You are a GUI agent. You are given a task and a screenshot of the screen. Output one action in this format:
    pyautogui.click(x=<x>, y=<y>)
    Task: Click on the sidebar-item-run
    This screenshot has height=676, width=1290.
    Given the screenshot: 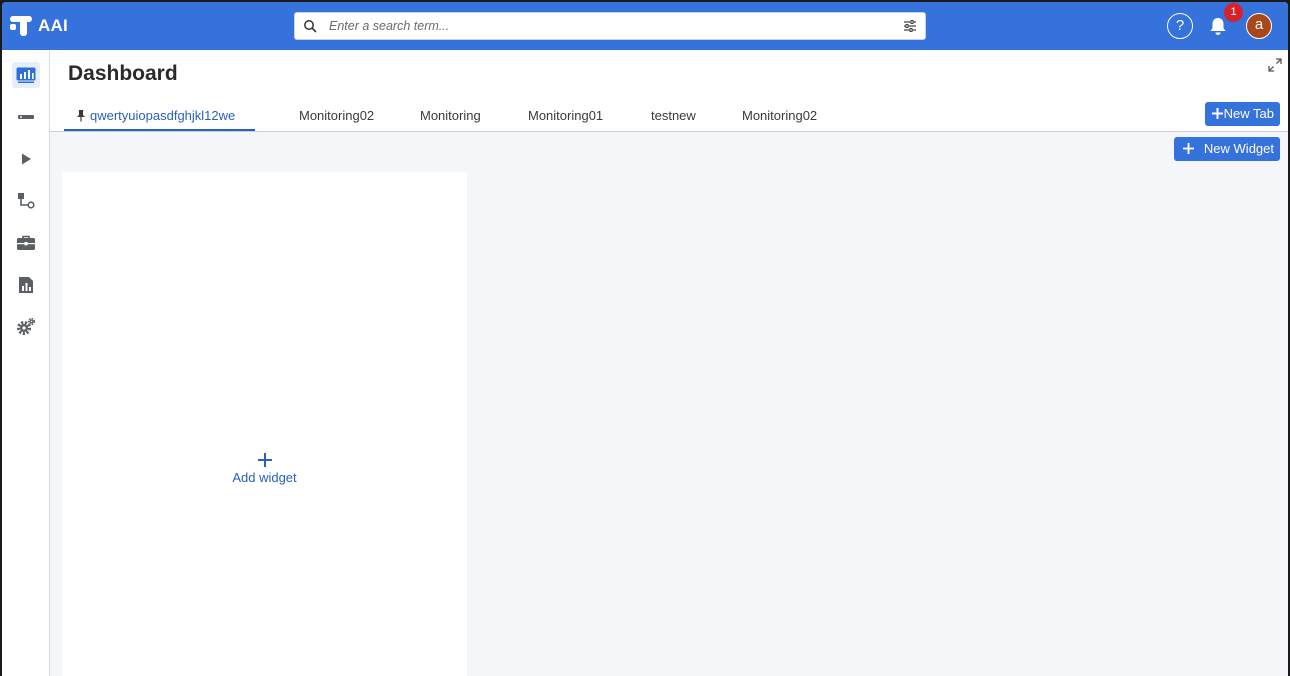 What is the action you would take?
    pyautogui.click(x=26, y=159)
    